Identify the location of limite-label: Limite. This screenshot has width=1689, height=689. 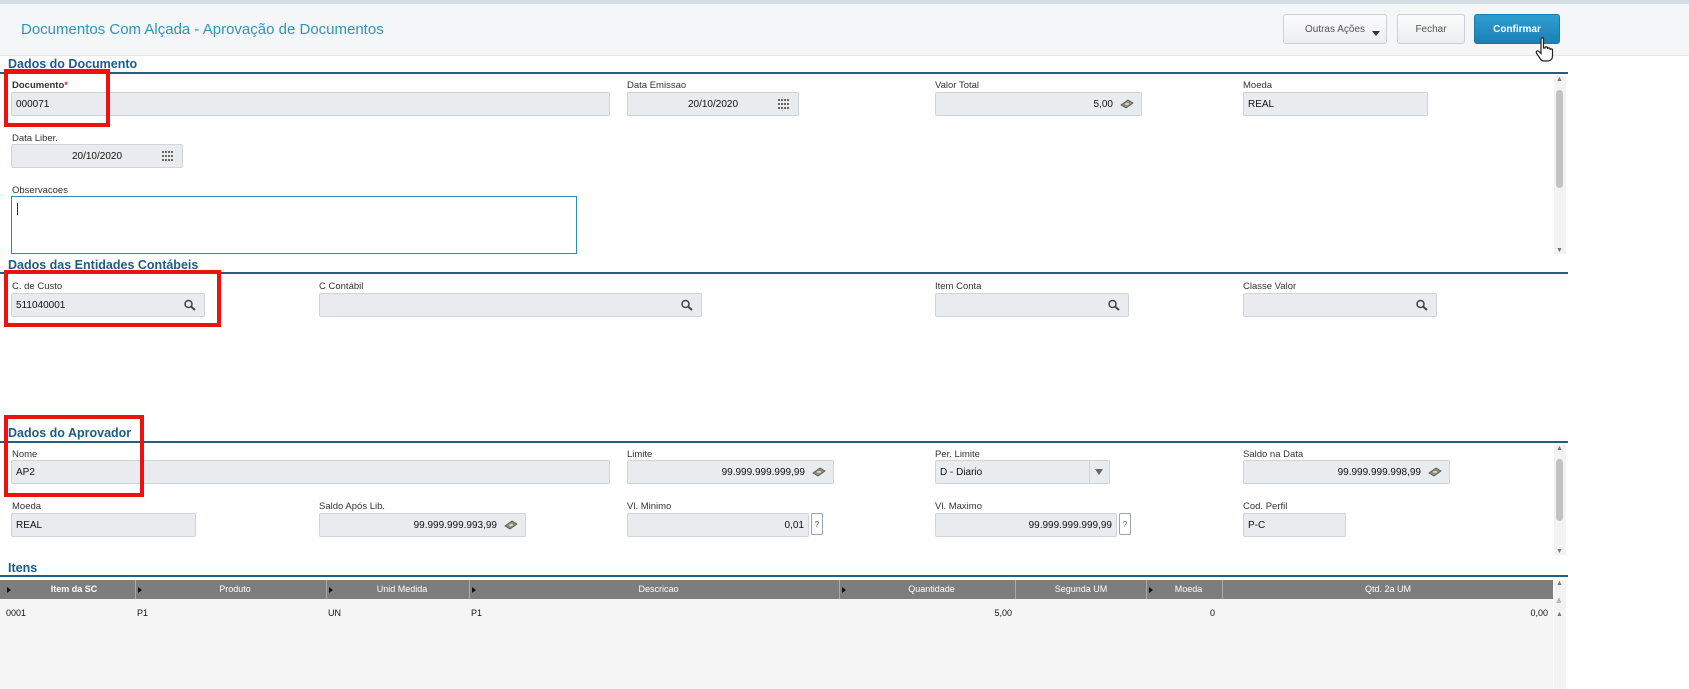
(640, 454).